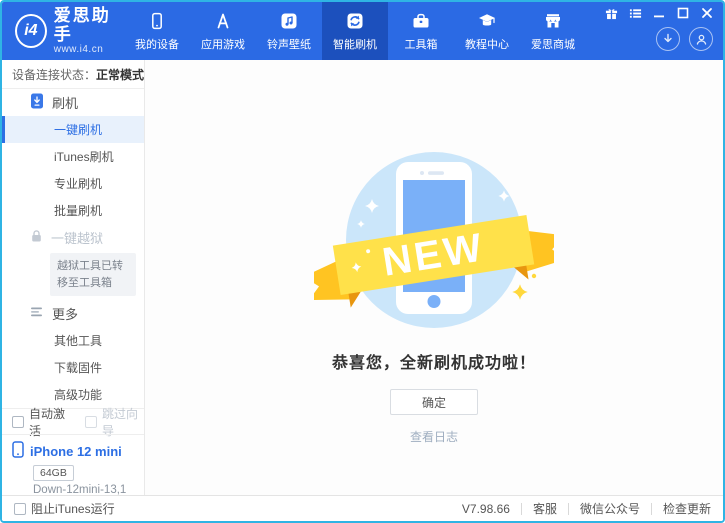 The height and width of the screenshot is (523, 725). What do you see at coordinates (668, 39) in the screenshot?
I see `download-manager-icon` at bounding box center [668, 39].